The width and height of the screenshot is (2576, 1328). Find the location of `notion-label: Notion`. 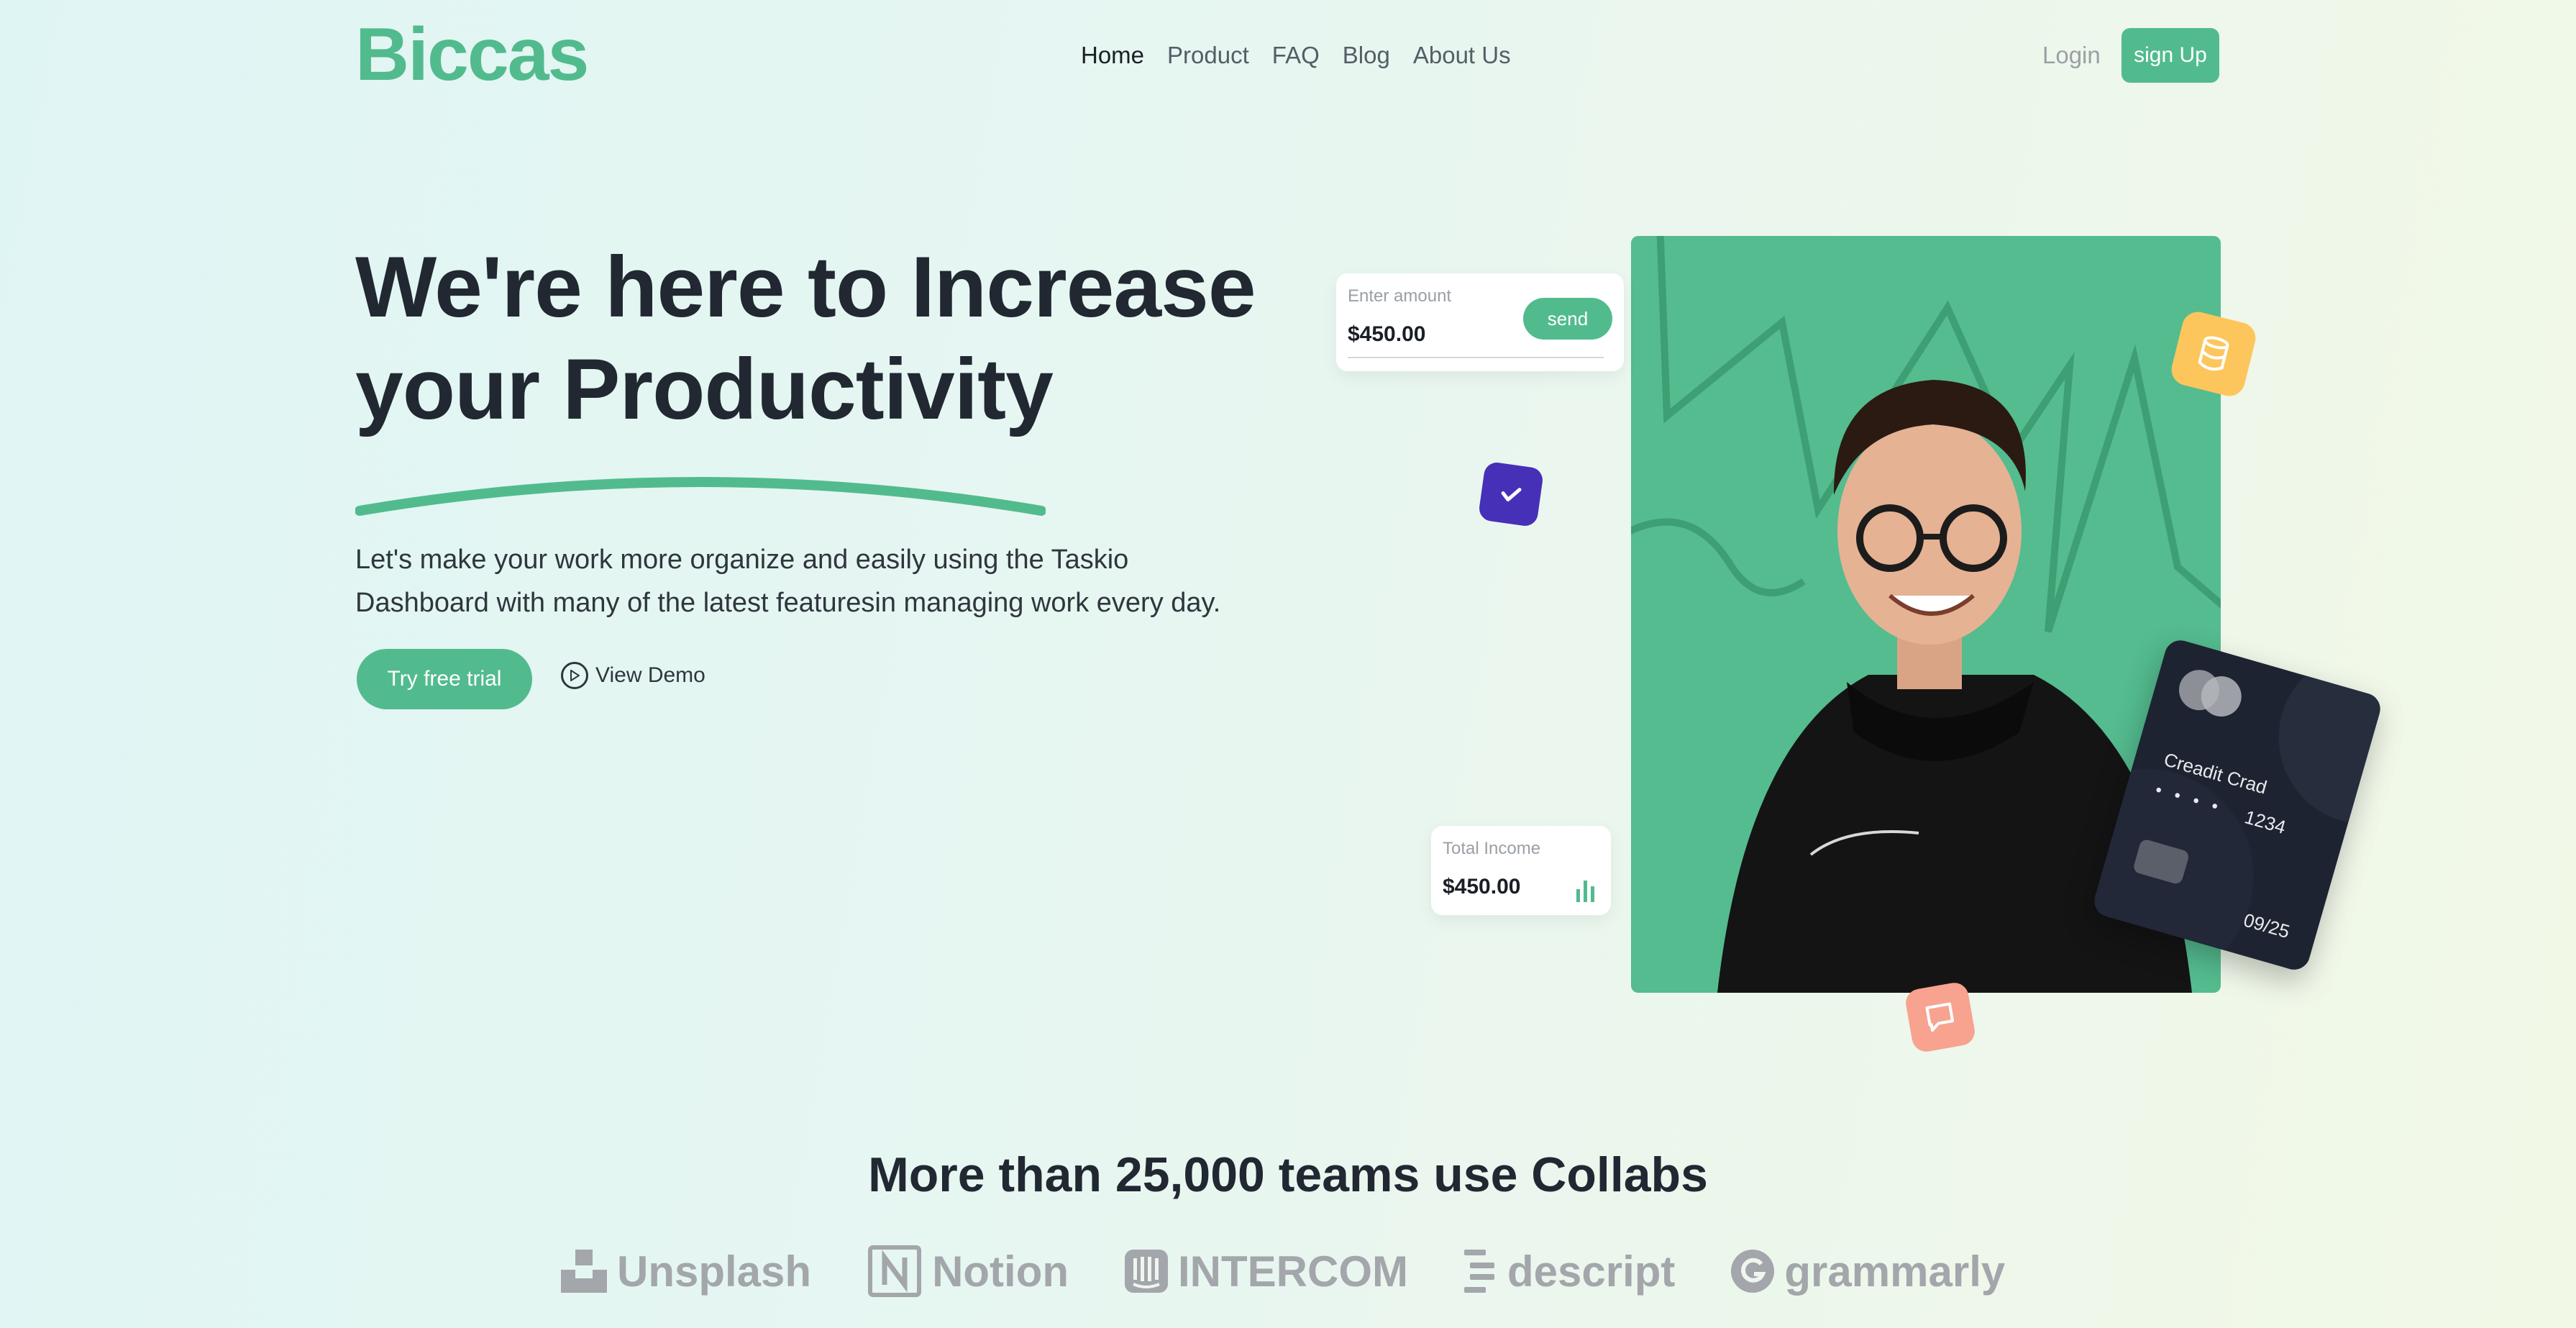

notion-label: Notion is located at coordinates (1000, 1271).